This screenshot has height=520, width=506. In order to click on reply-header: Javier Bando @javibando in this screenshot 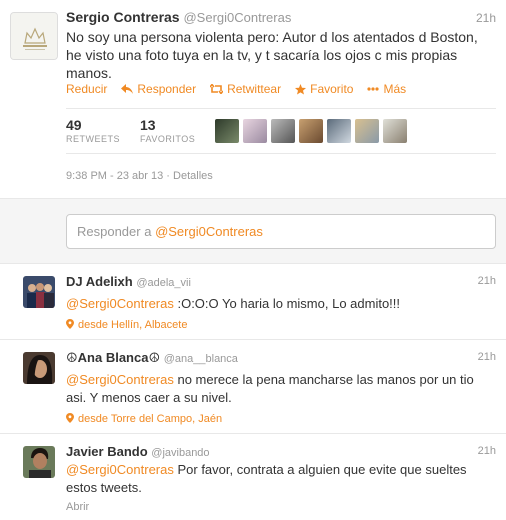, I will do `click(138, 451)`.